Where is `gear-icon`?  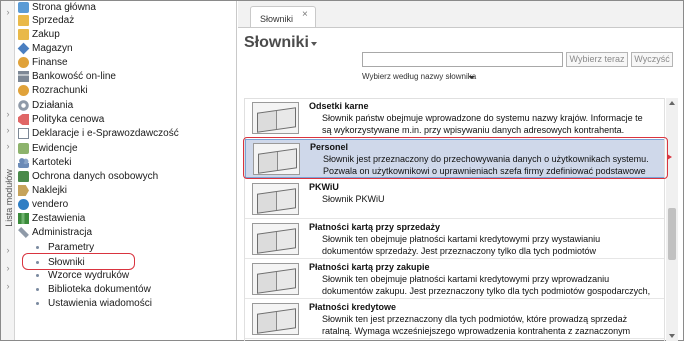
gear-icon is located at coordinates (23, 105).